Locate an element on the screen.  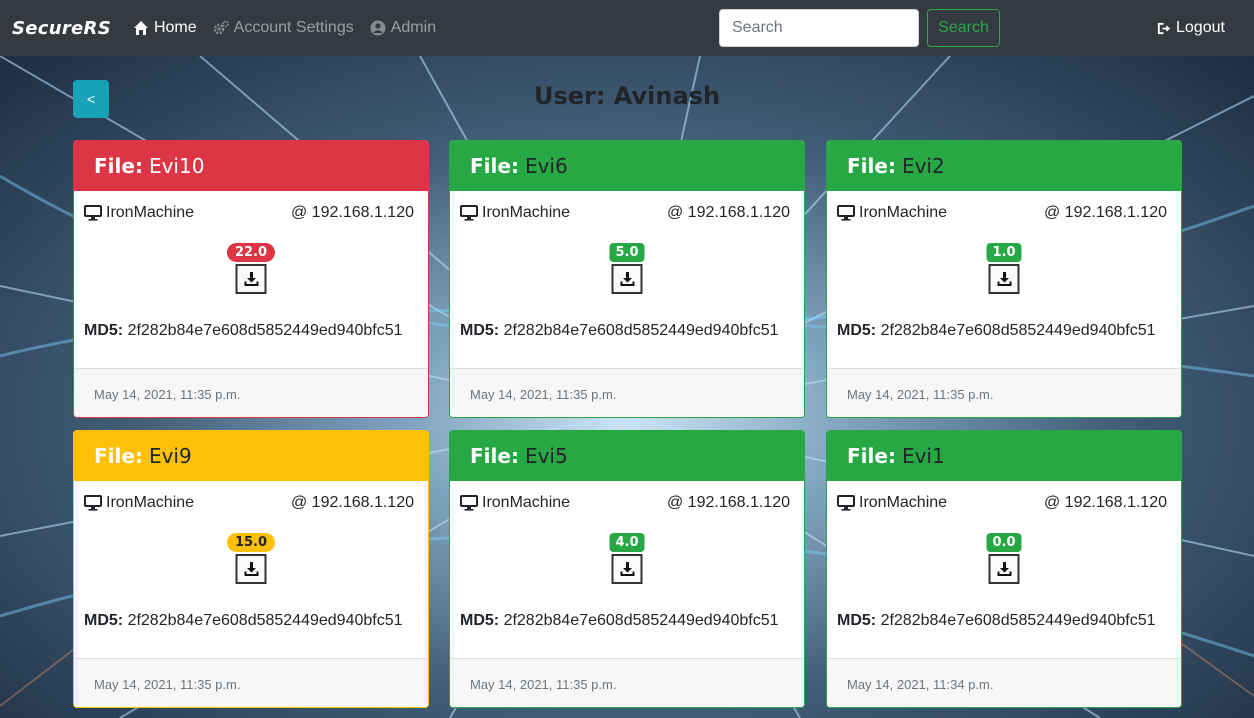
nav-link-account-settings-label: Account Settings is located at coordinates (293, 27).